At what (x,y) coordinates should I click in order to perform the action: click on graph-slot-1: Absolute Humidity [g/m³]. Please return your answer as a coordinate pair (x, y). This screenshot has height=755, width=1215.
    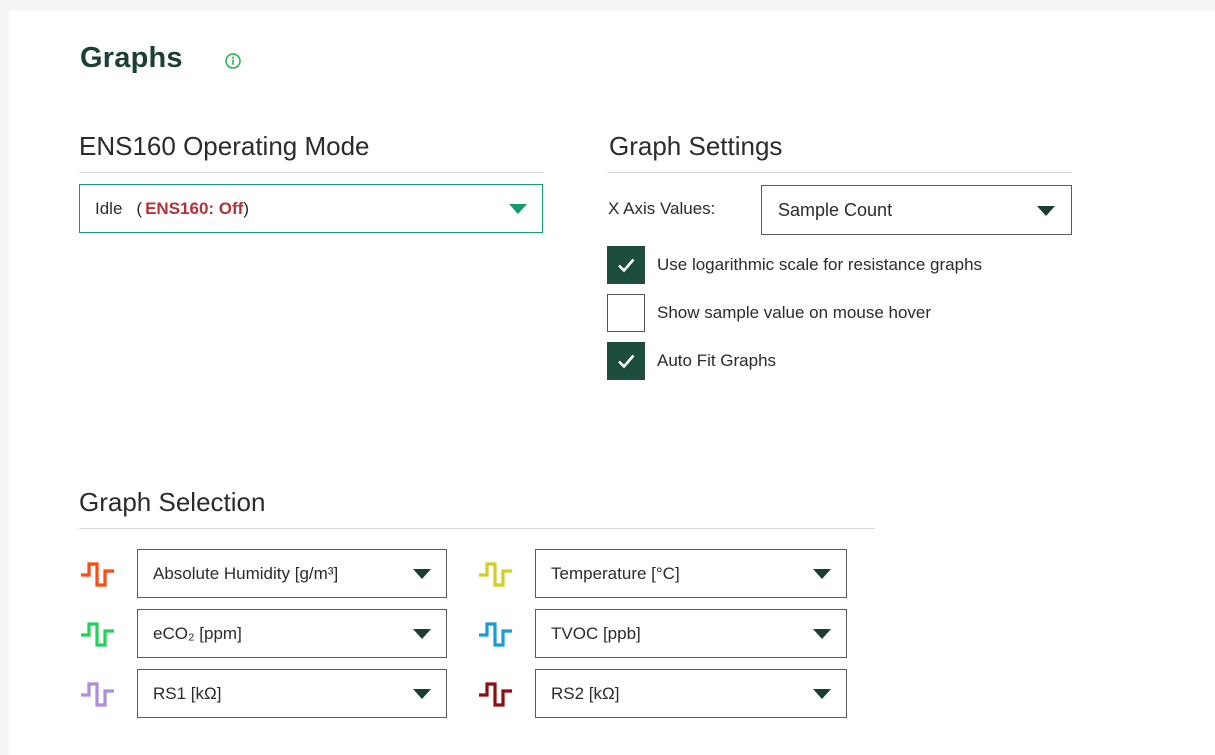
    Looking at the image, I should click on (263, 573).